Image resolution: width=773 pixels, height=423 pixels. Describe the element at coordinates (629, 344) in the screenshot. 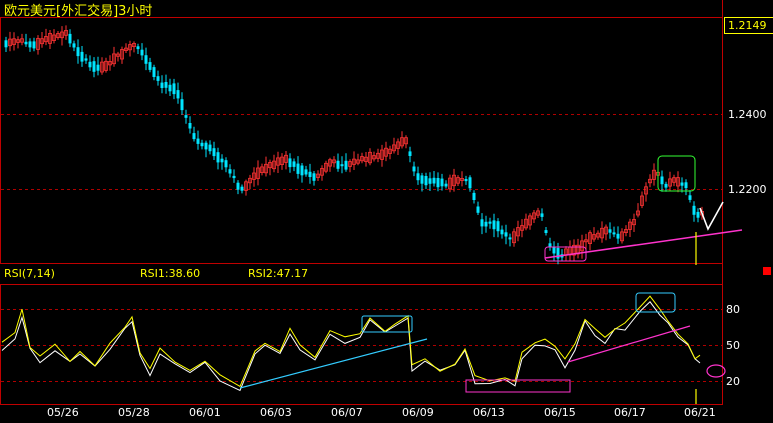

I see `rsi-trendline-pink` at that location.